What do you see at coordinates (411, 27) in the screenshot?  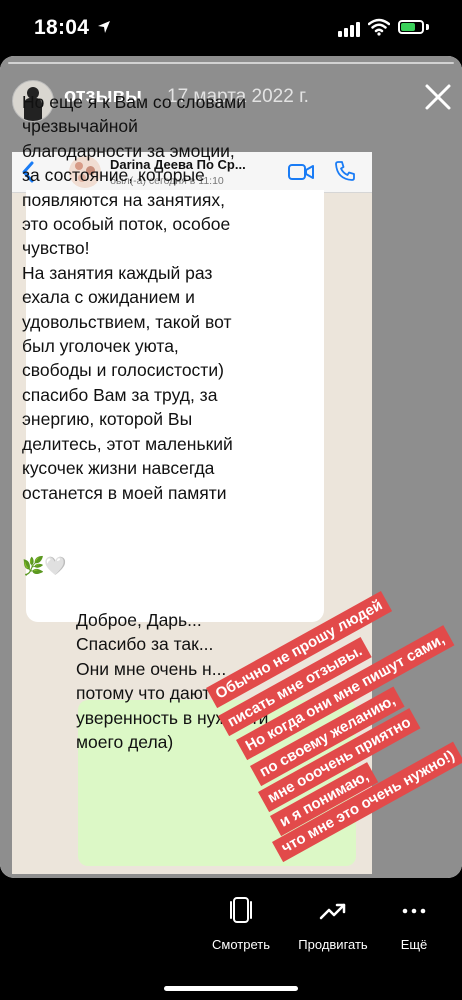 I see `battery-icon` at bounding box center [411, 27].